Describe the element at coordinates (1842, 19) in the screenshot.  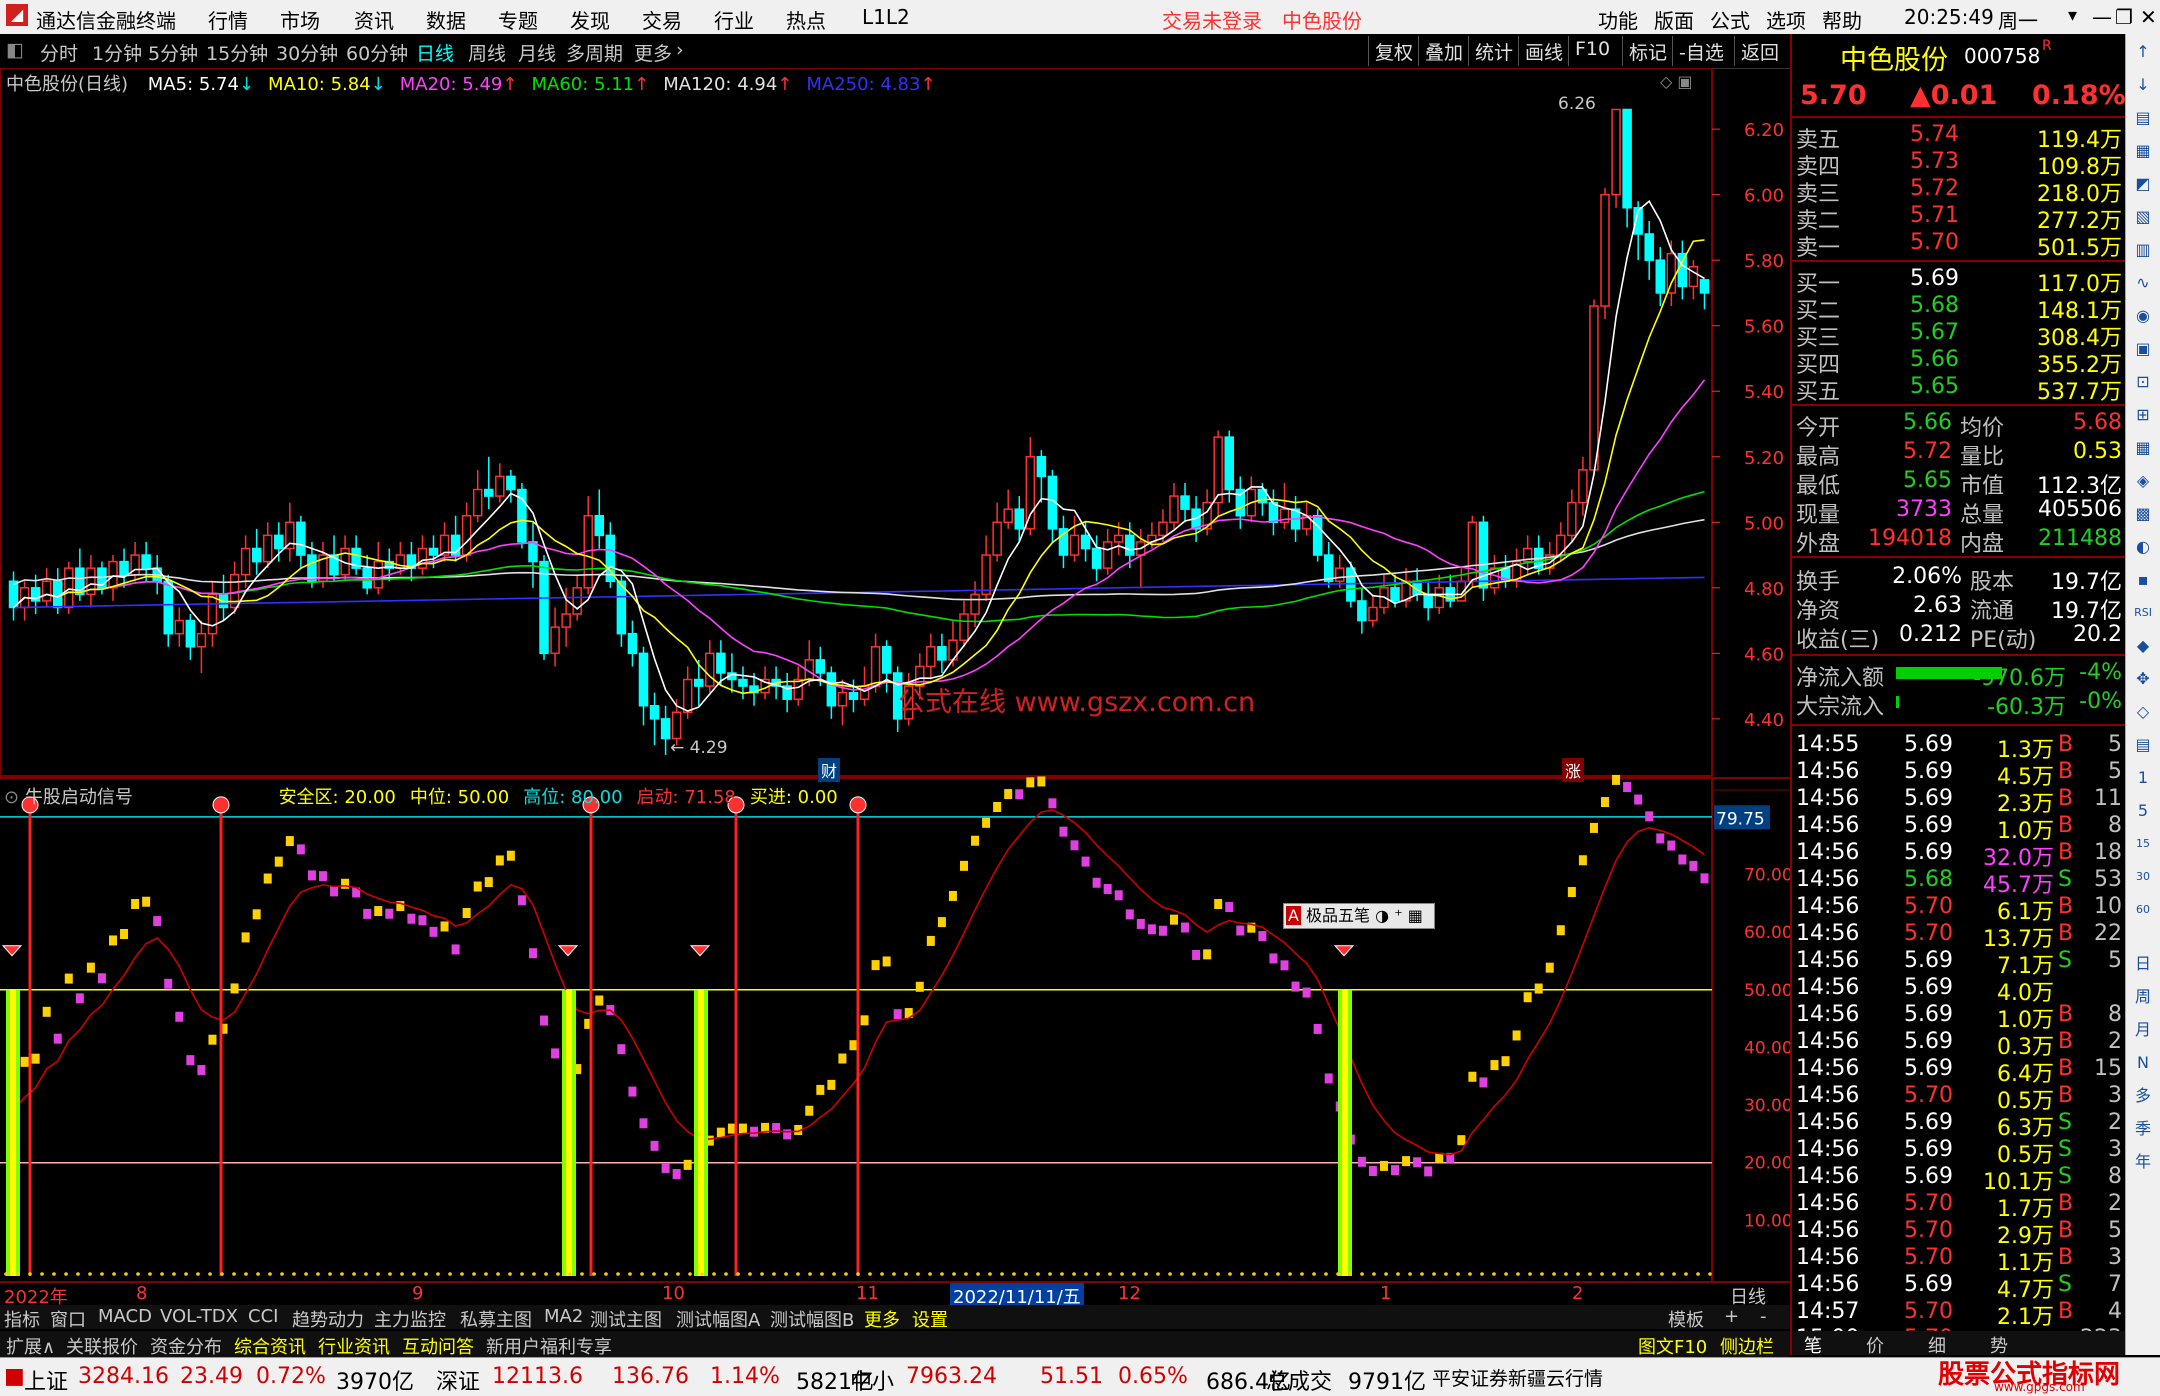
I see `right-menu-item: 帮助` at that location.